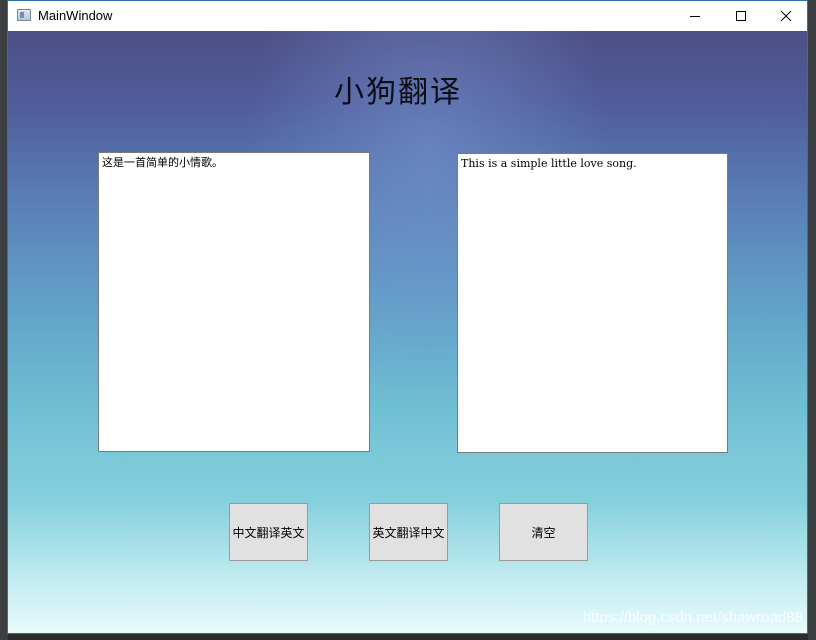  I want to click on close-button, so click(785, 16).